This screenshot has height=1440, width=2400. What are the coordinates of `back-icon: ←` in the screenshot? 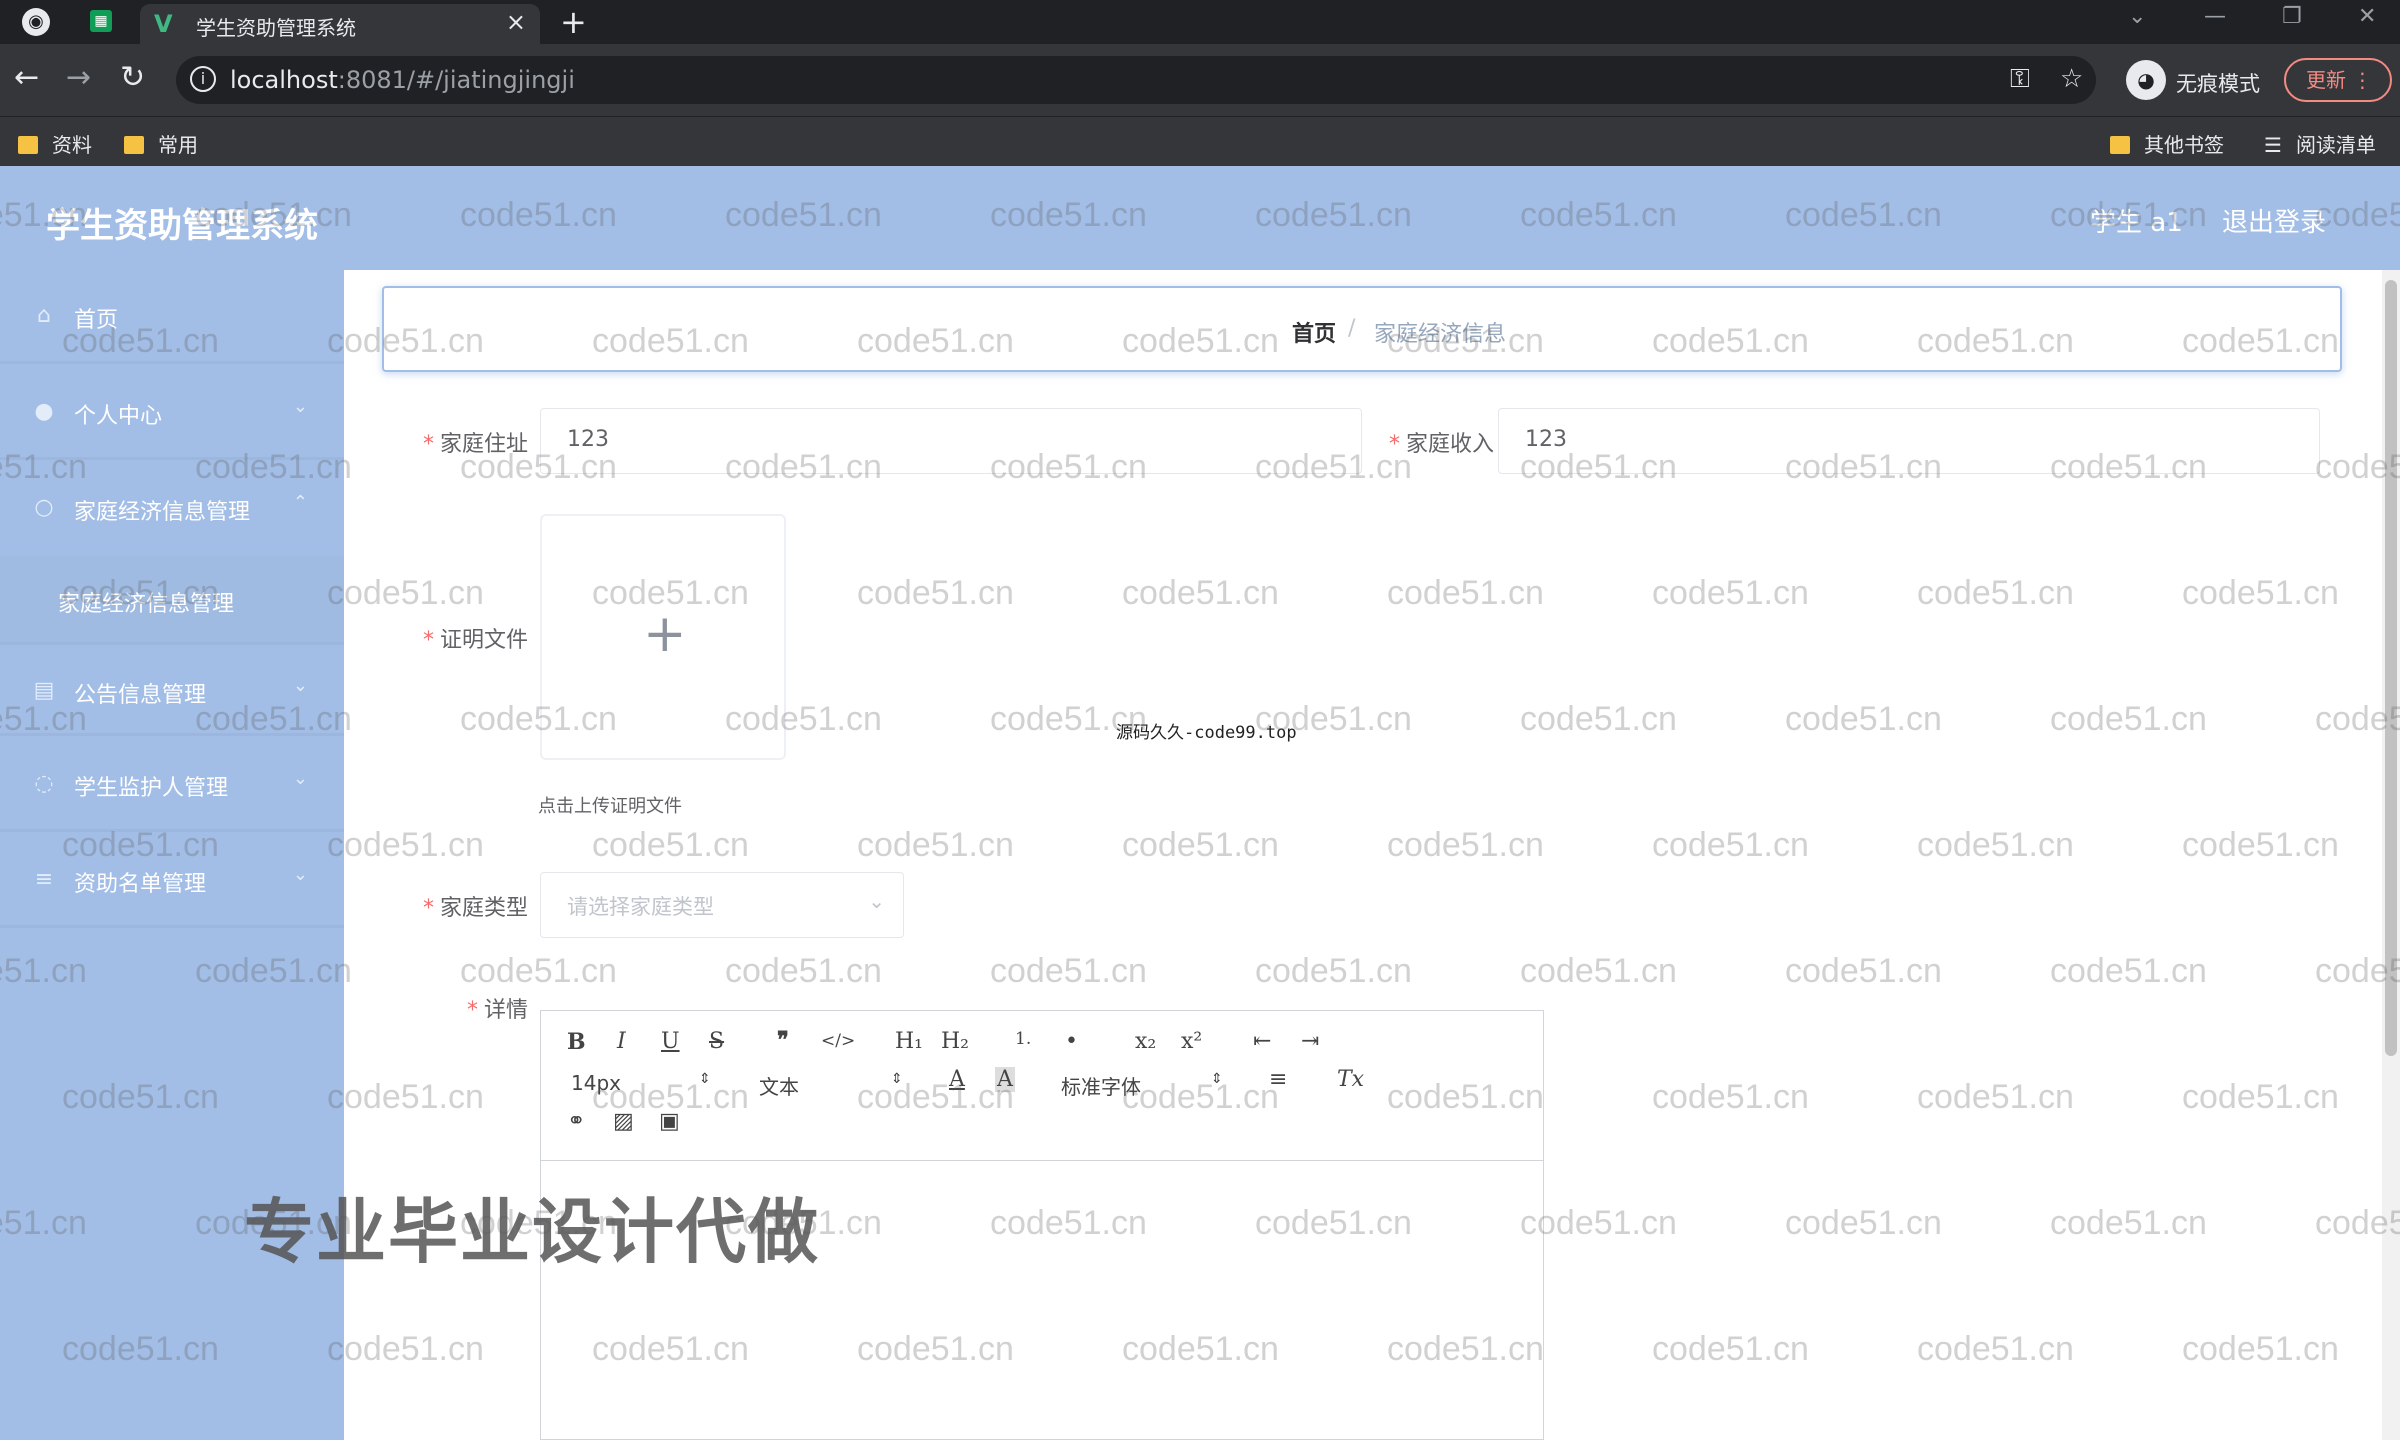 It's located at (26, 78).